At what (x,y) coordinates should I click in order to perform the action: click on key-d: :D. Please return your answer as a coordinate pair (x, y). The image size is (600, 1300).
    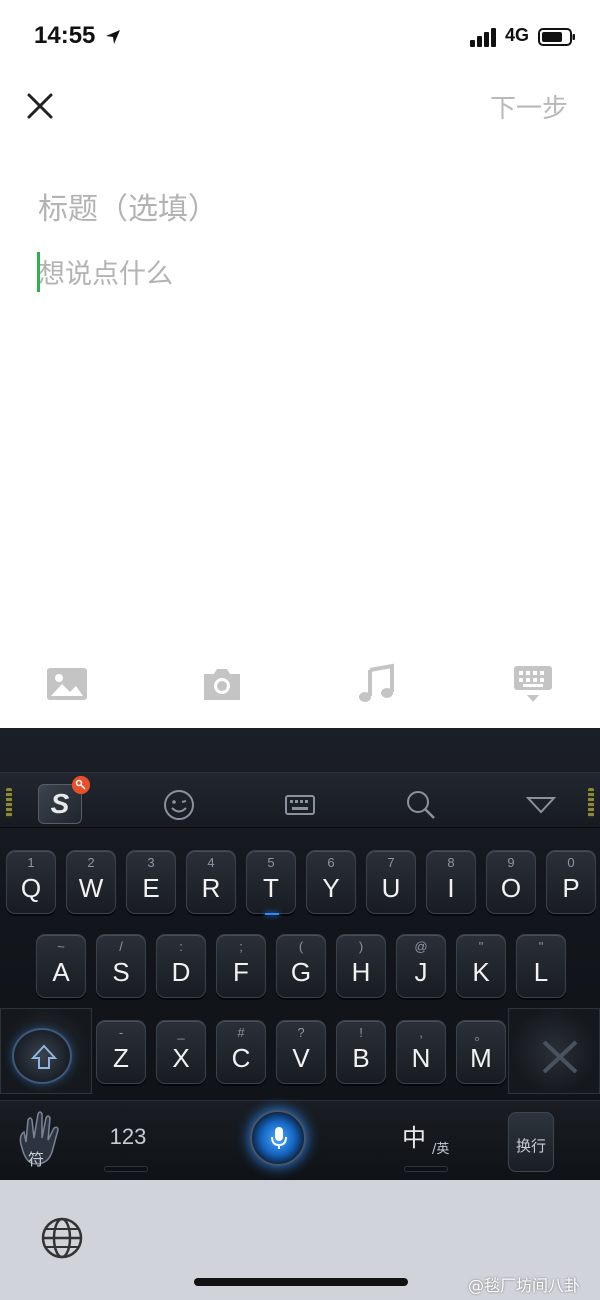
    Looking at the image, I should click on (181, 966).